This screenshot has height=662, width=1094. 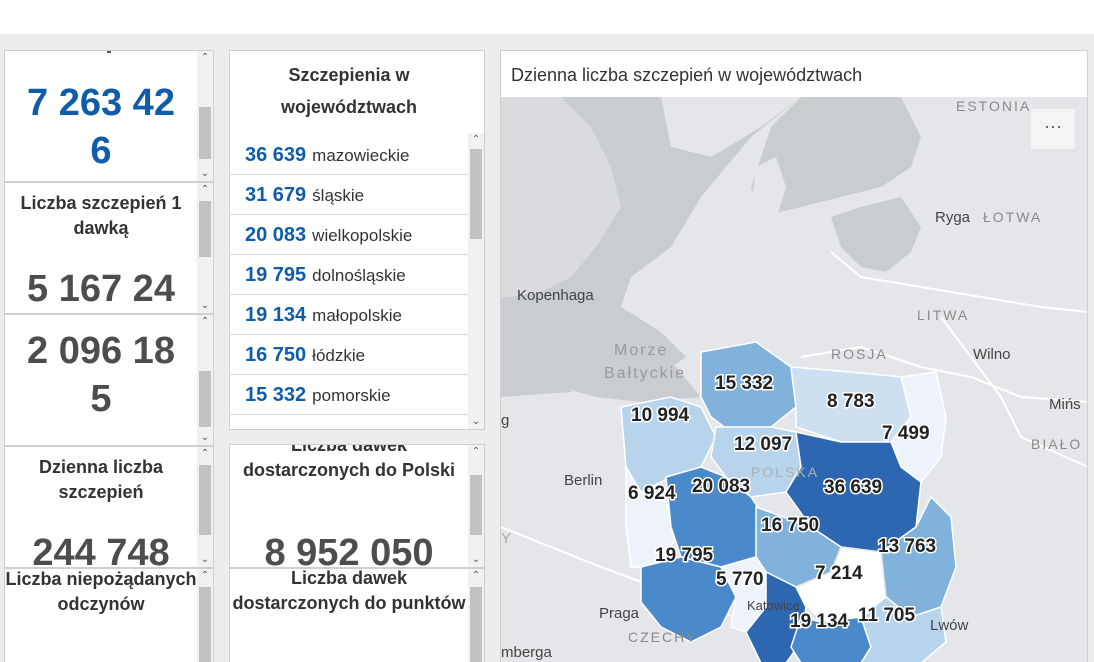 I want to click on kpi-delivered-poland-value: 8 952 050, so click(x=349, y=550).